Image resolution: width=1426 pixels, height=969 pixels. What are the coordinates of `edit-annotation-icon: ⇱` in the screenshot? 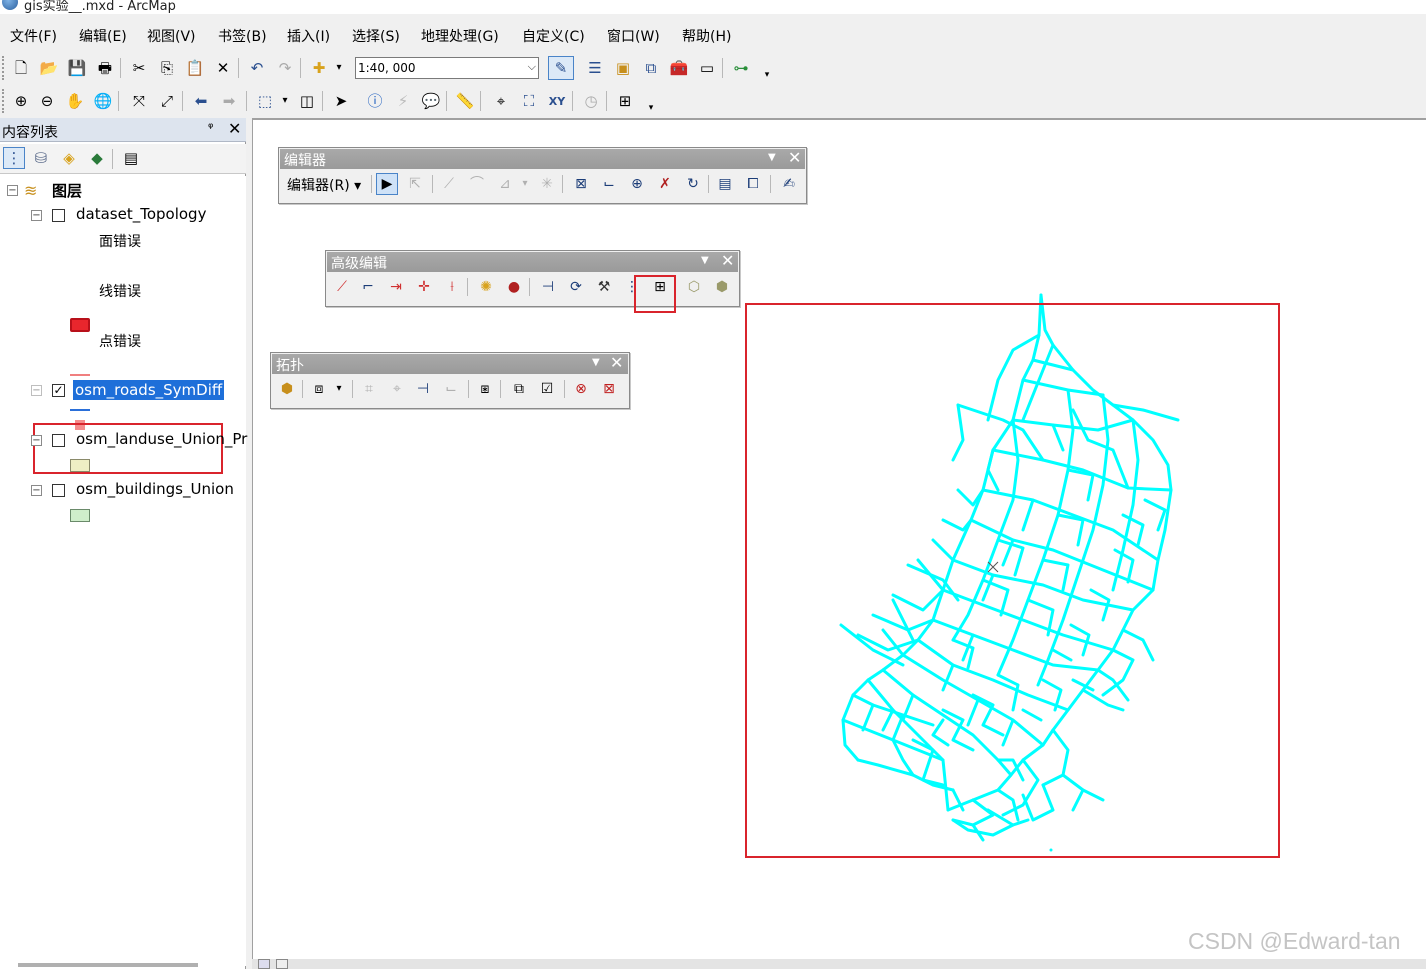 It's located at (415, 184).